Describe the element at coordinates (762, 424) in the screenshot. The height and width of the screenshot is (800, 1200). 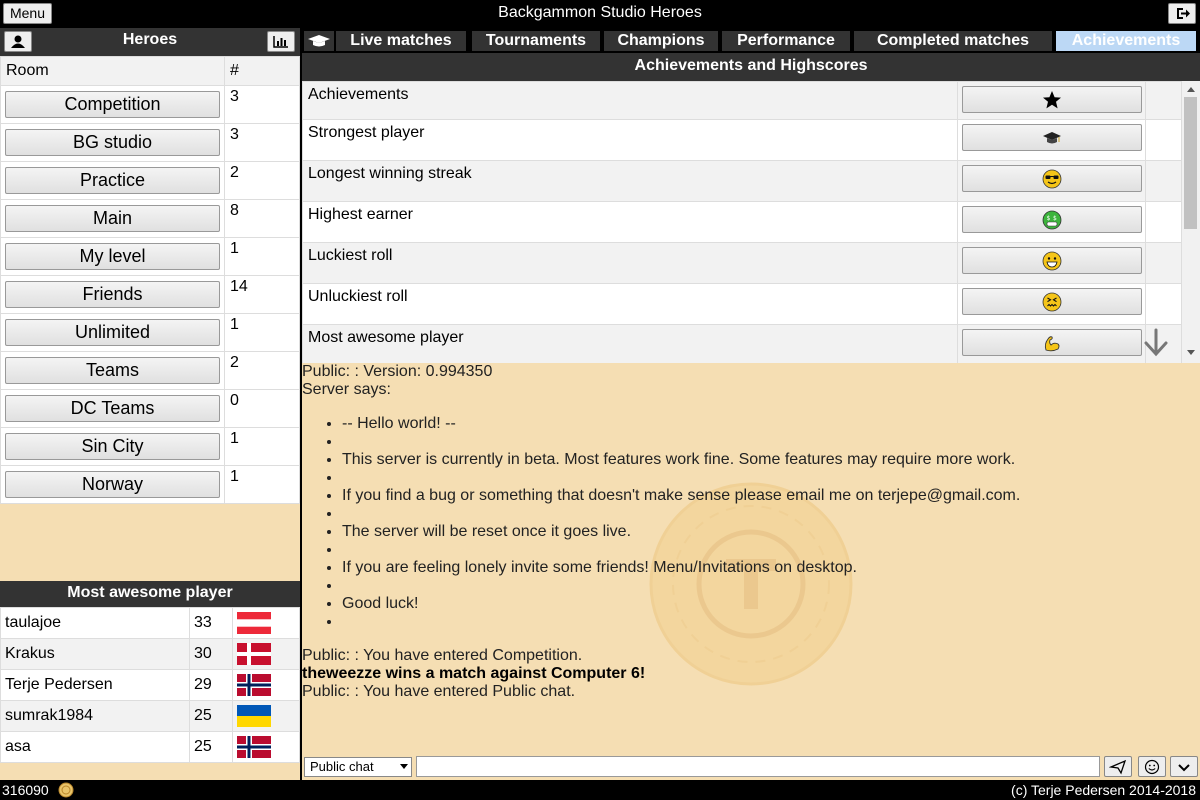
I see `server-message-item: -- Hello world! --` at that location.